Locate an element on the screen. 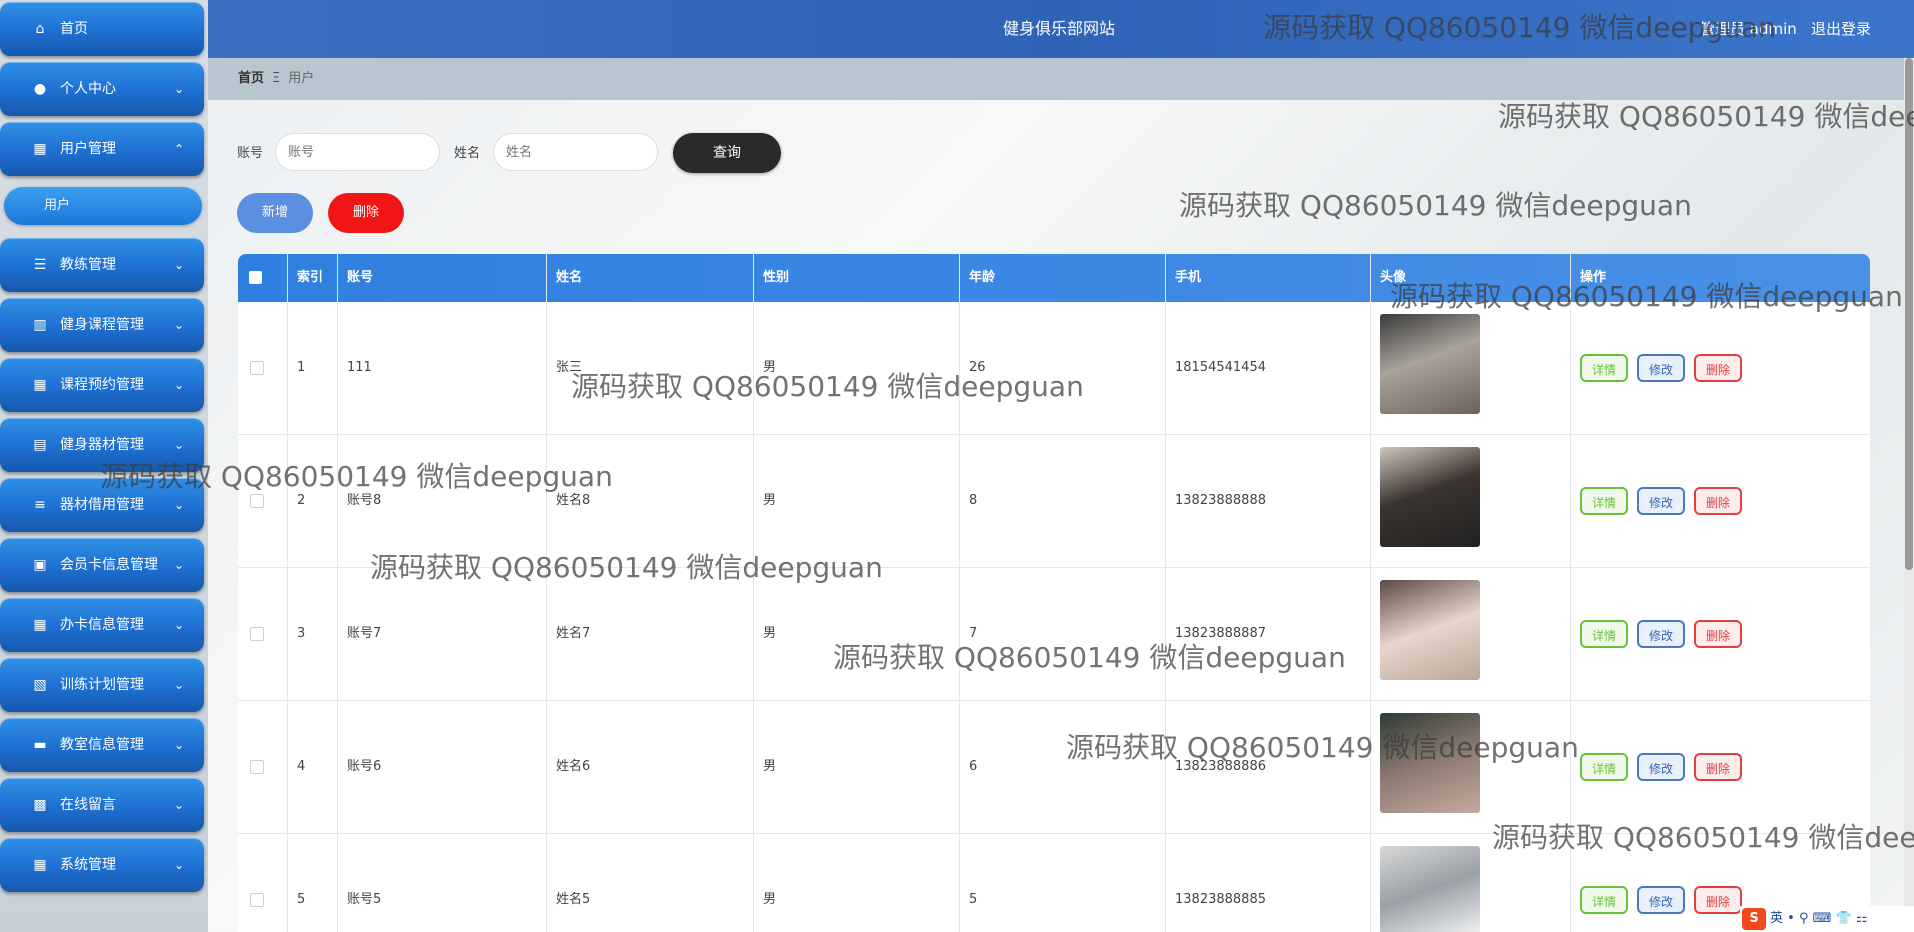 The height and width of the screenshot is (932, 1914). sidebar-item-label: 系统管理 is located at coordinates (88, 865).